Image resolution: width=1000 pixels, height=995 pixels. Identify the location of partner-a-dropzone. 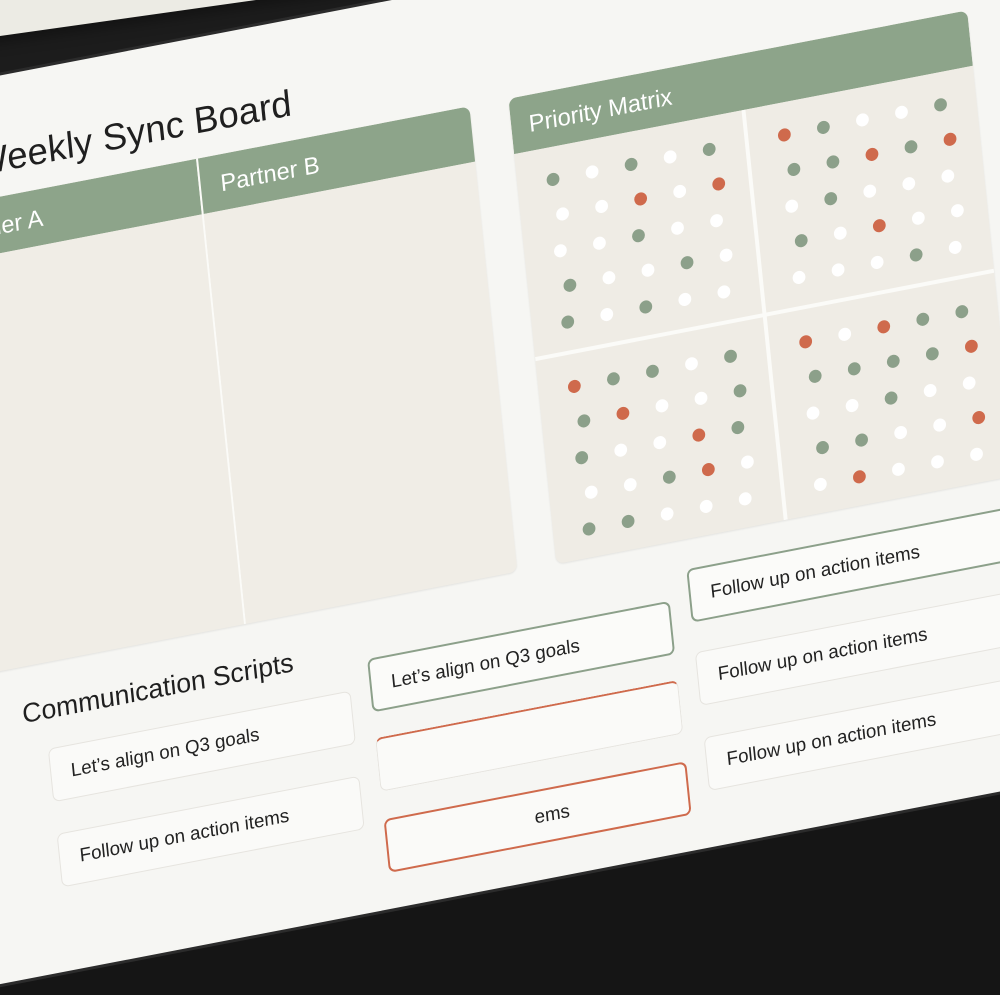
(122, 445).